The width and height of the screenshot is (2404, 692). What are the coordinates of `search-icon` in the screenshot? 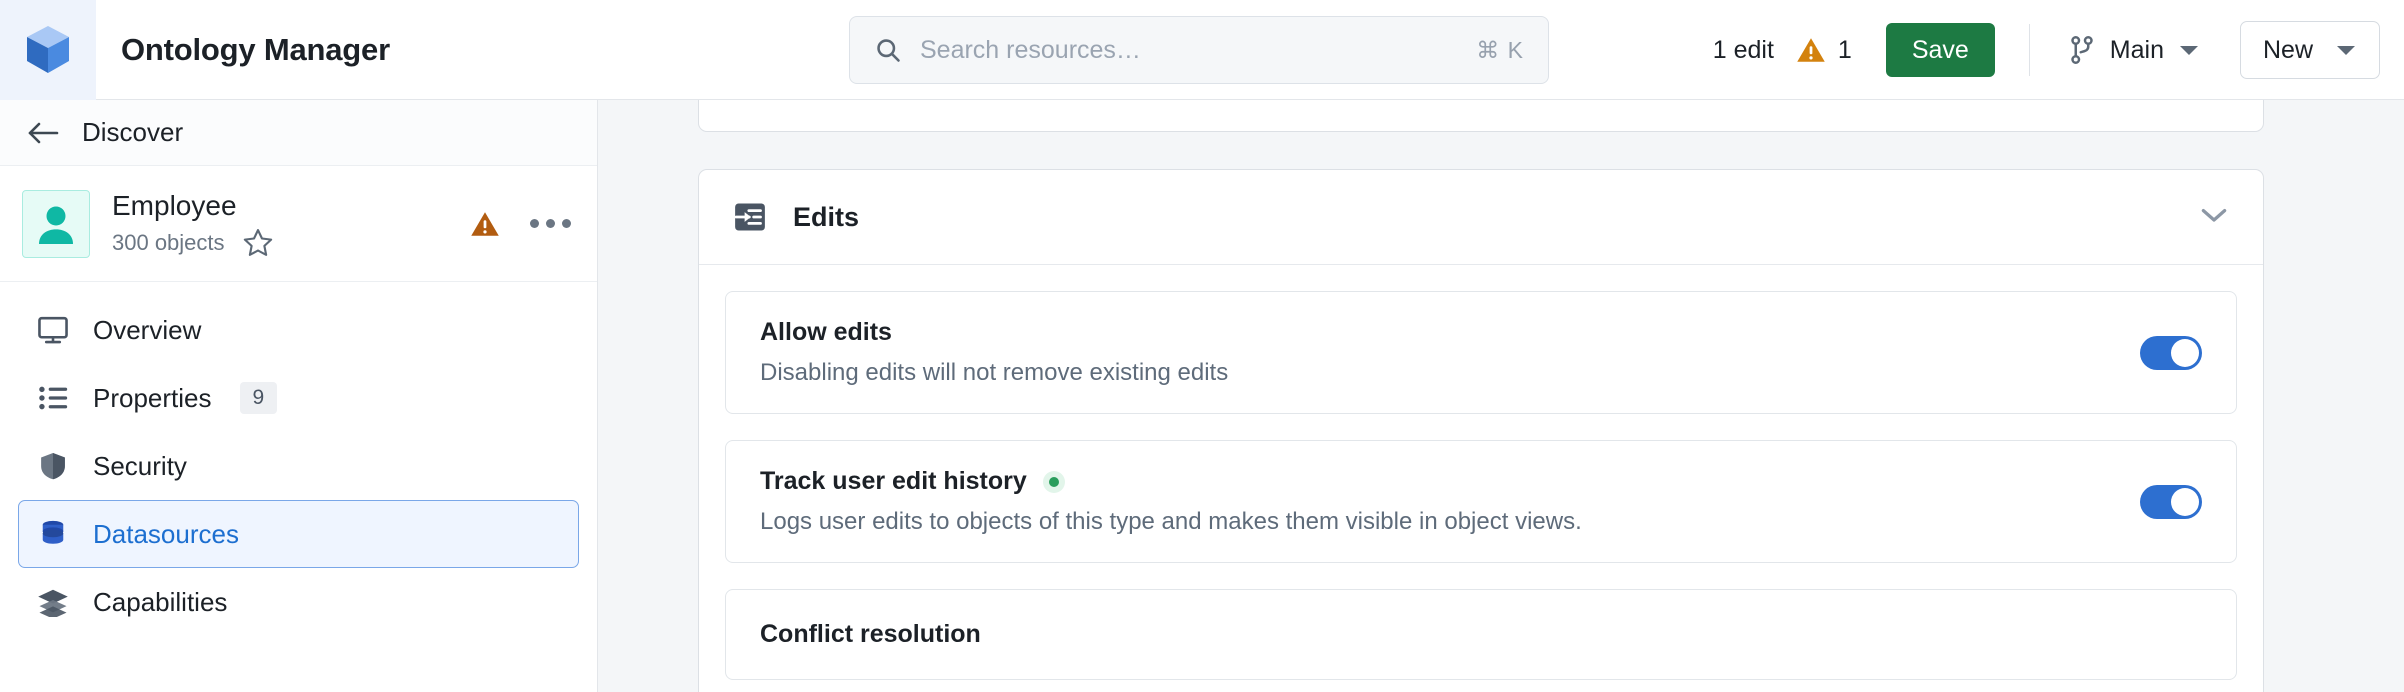 It's located at (888, 50).